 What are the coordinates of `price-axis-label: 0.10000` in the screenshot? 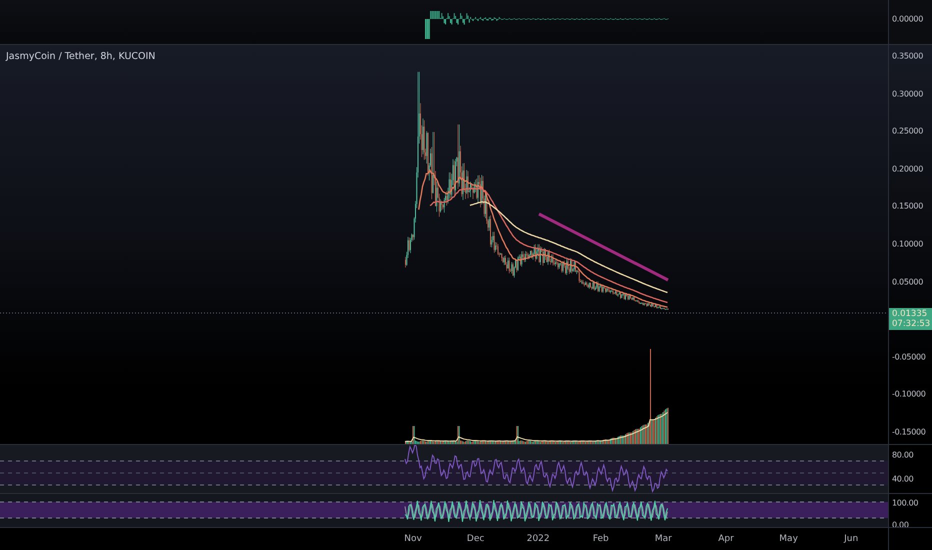 It's located at (907, 244).